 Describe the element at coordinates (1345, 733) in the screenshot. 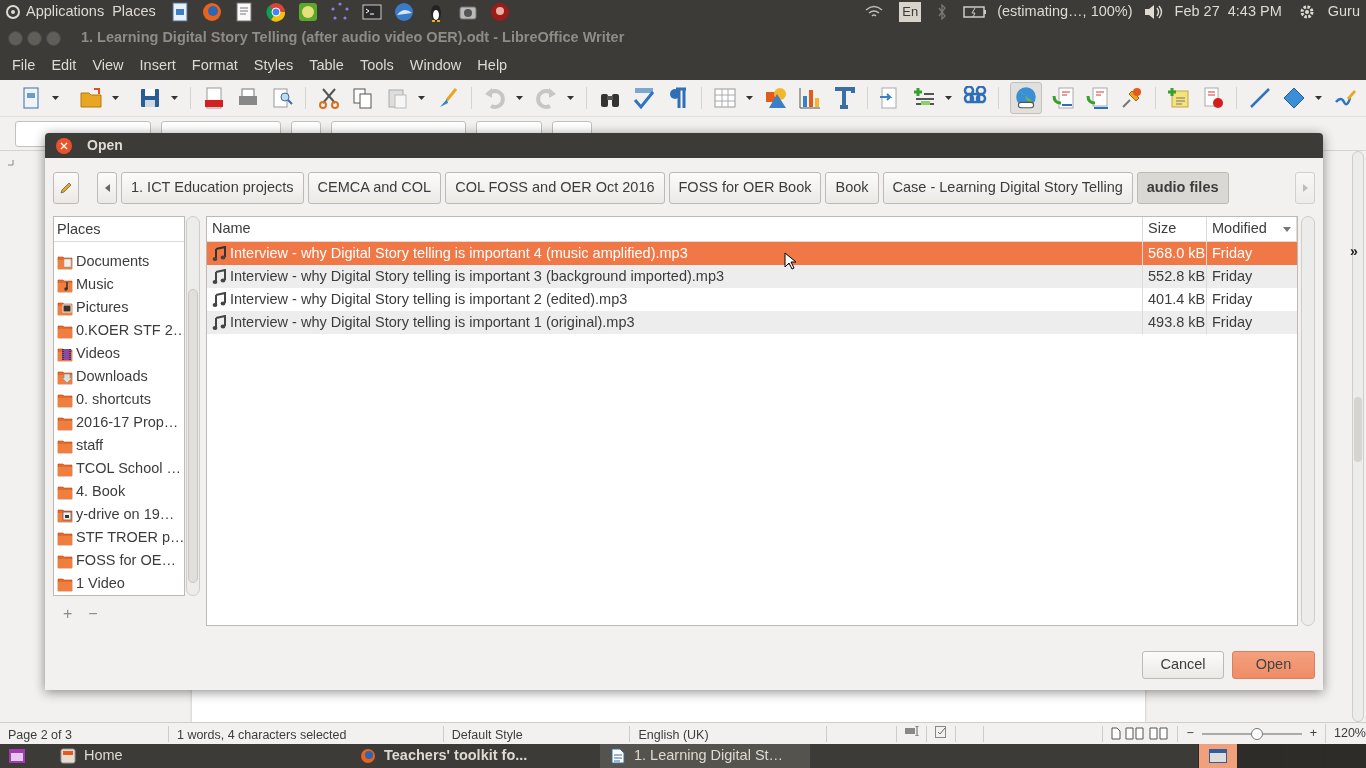

I see `zoom-level: 120%` at that location.